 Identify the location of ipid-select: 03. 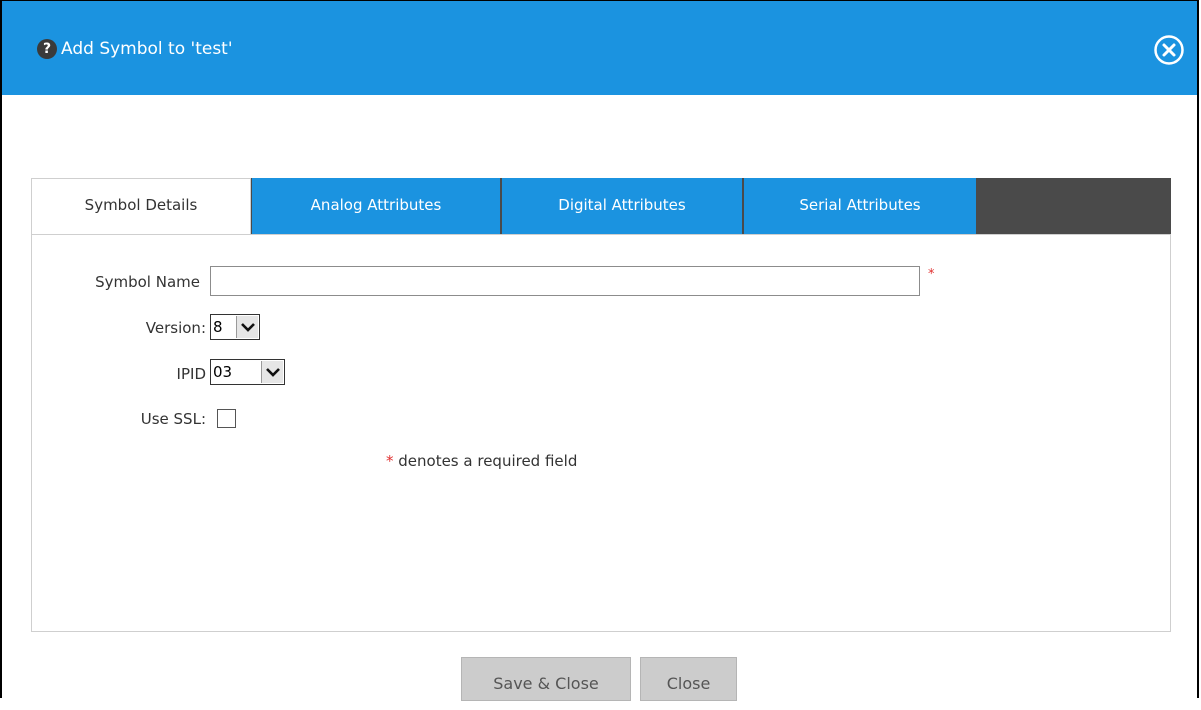
(247, 372).